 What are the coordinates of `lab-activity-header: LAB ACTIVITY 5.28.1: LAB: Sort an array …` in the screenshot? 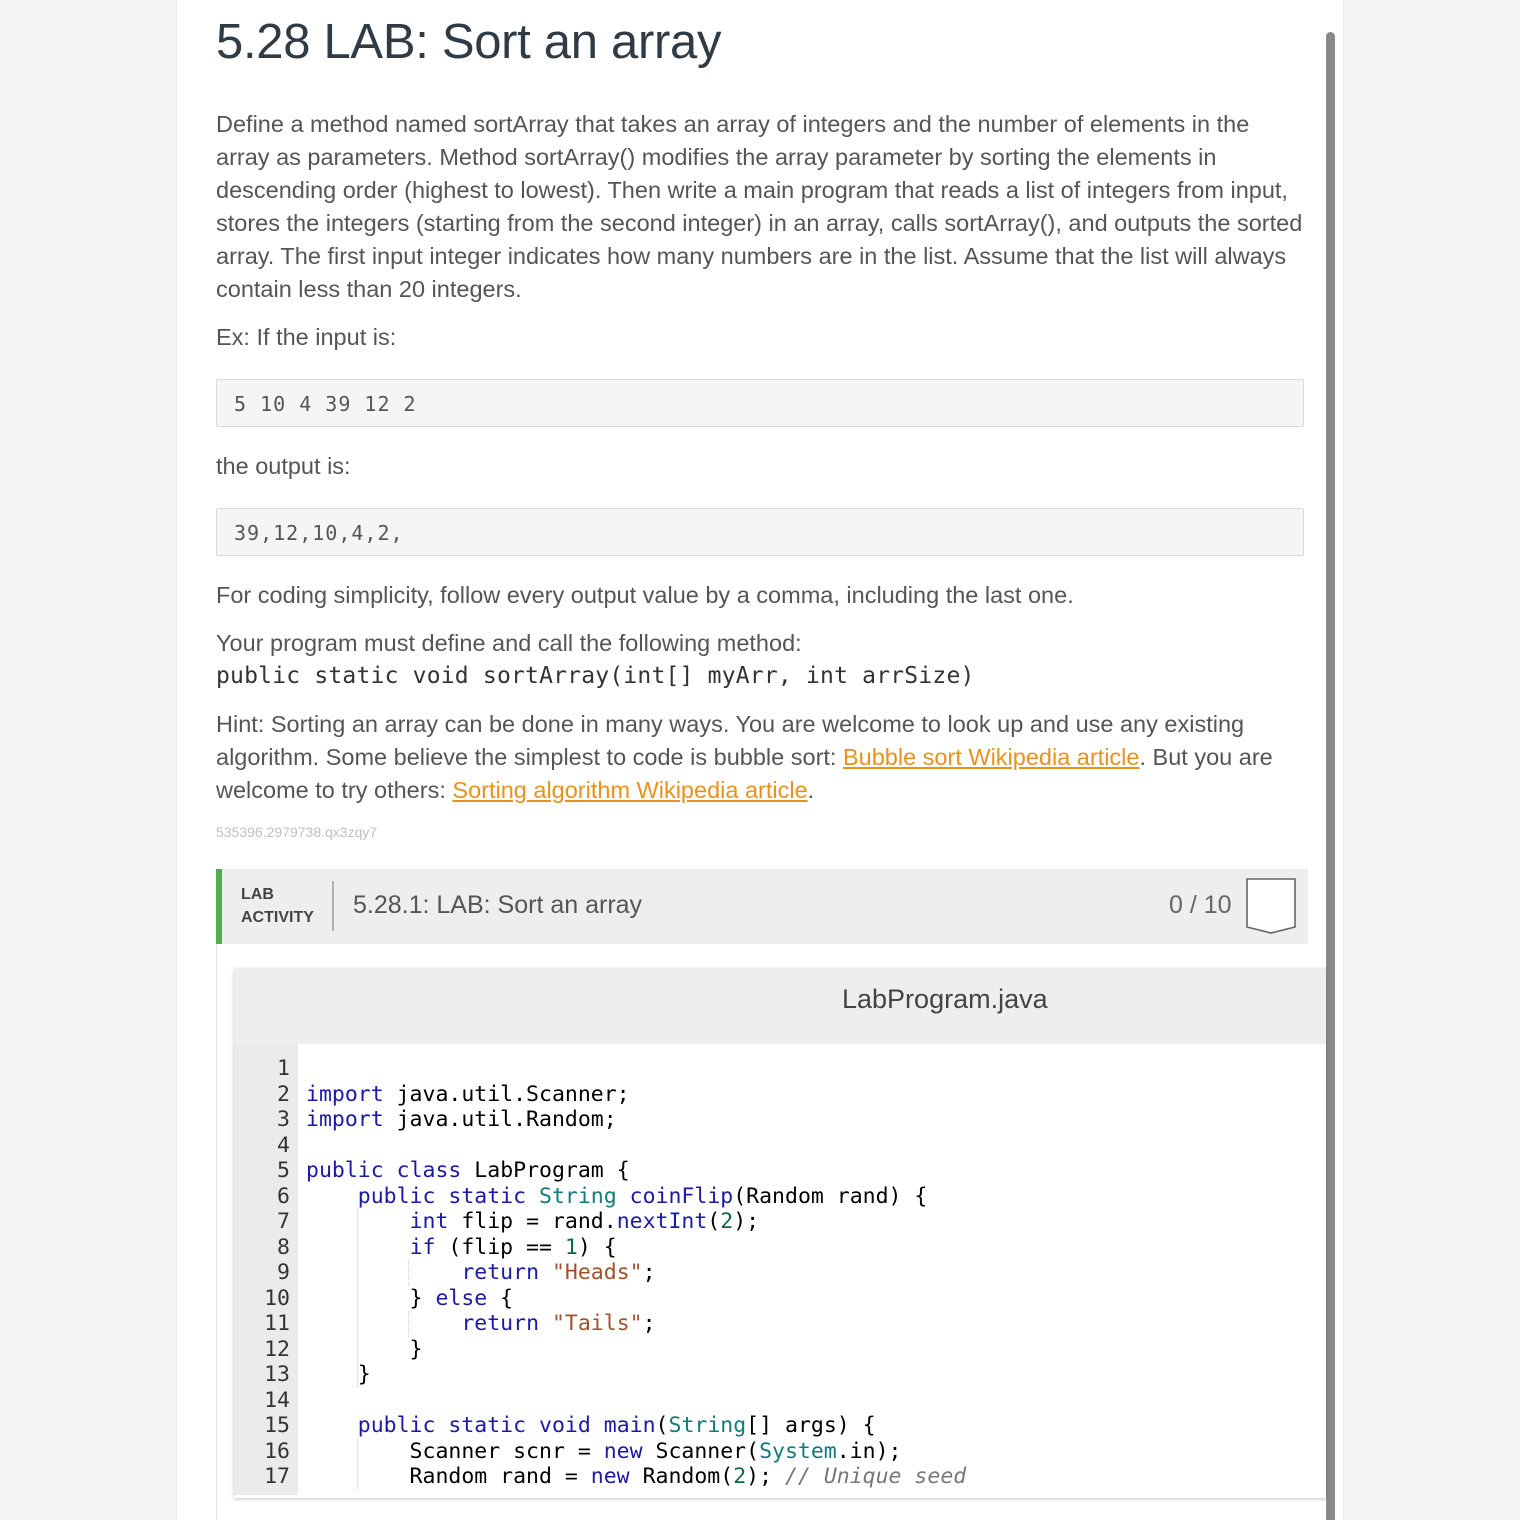 It's located at (762, 906).